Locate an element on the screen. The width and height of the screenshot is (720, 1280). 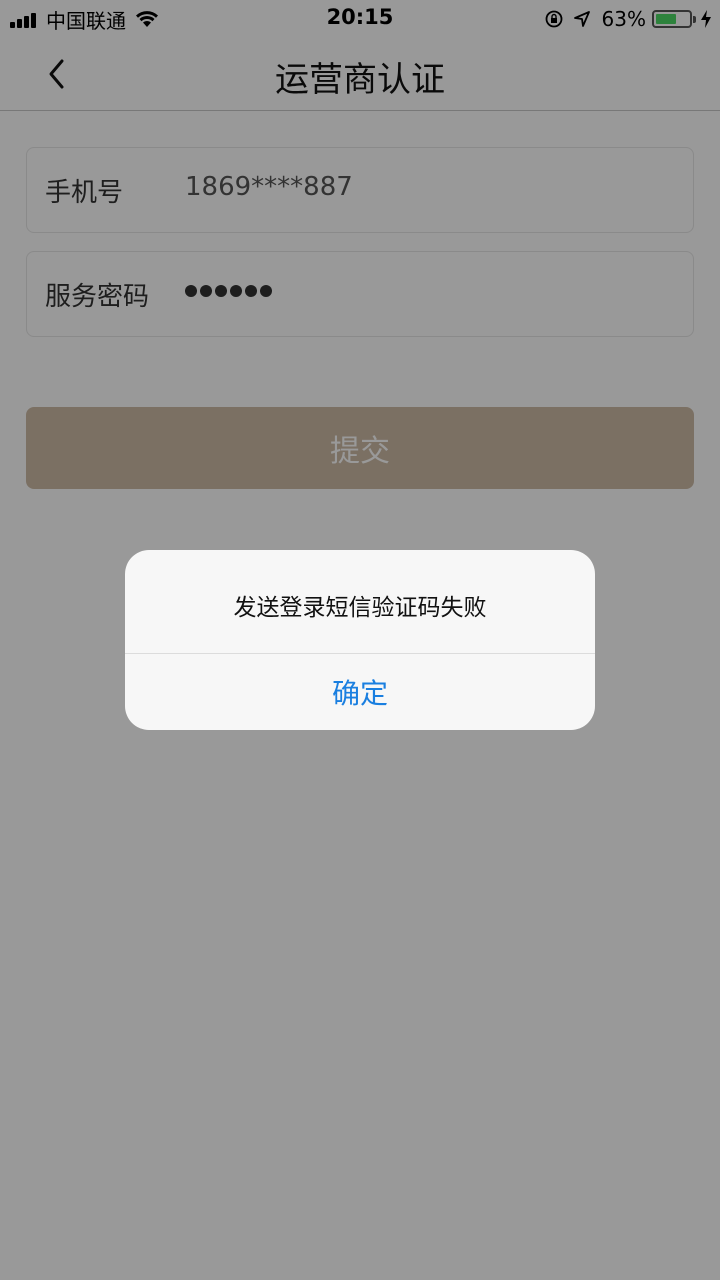
alert-dialog: 发送登录短信验证码失败 确定 is located at coordinates (360, 640).